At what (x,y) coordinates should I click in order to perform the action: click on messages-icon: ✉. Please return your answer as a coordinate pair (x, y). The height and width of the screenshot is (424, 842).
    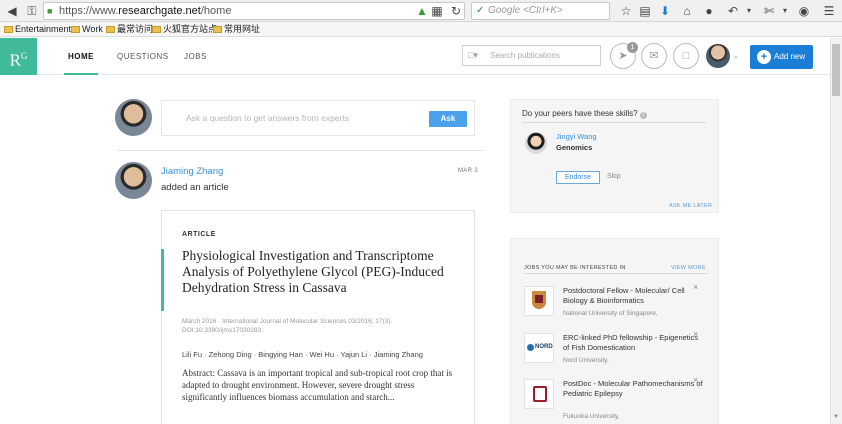
    Looking at the image, I should click on (654, 56).